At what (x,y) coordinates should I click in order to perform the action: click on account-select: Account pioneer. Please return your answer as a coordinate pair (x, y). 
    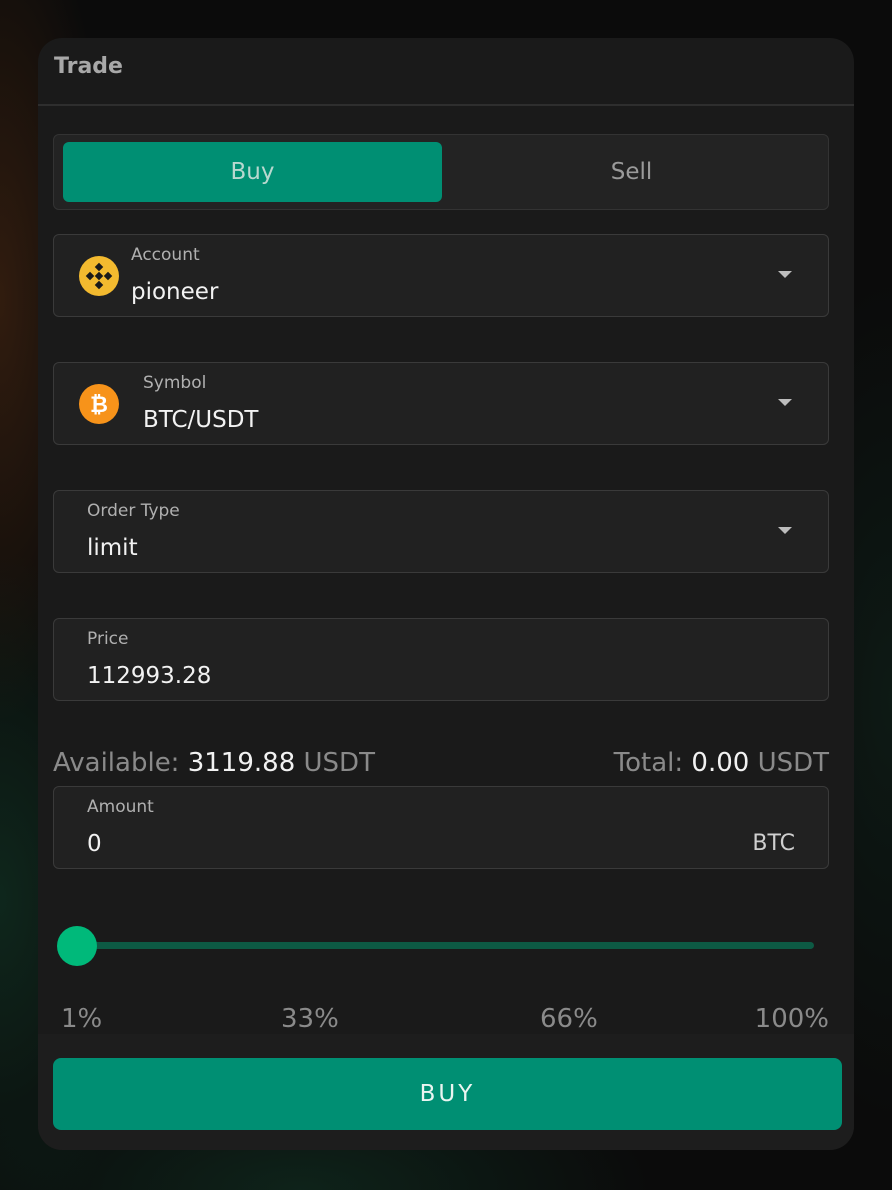
    Looking at the image, I should click on (441, 275).